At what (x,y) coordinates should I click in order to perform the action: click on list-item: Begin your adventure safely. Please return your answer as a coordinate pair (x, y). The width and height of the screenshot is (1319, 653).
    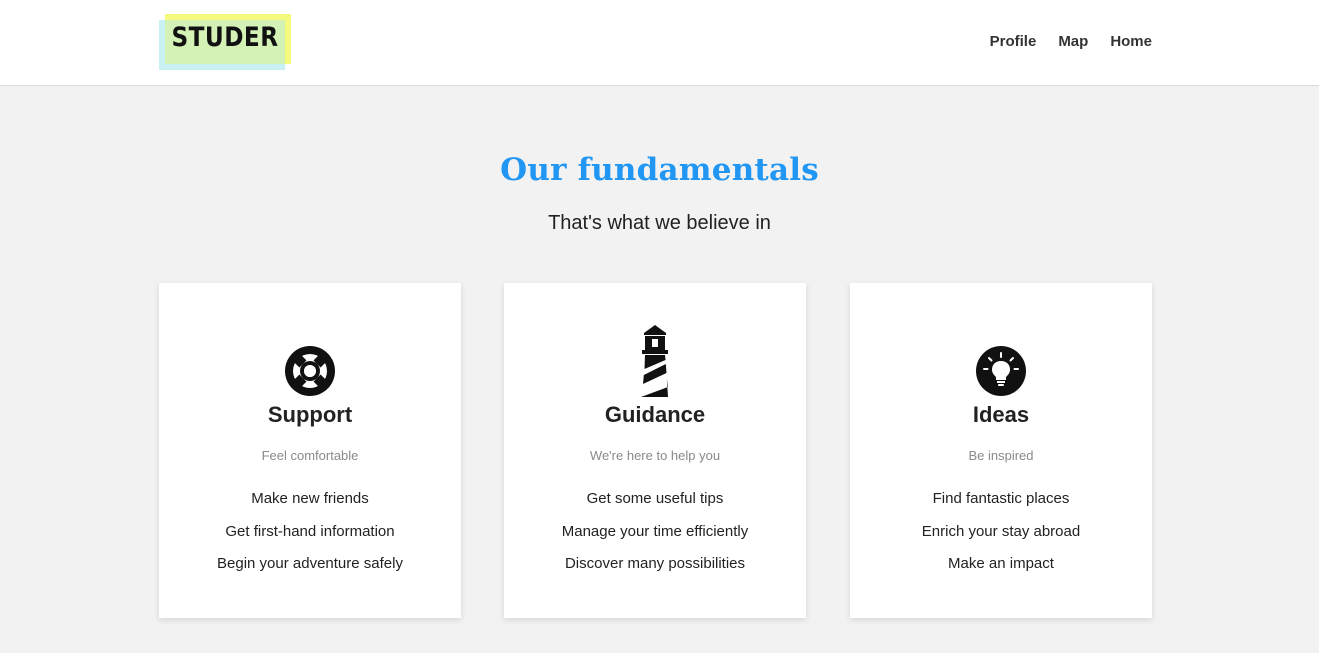
    Looking at the image, I should click on (310, 563).